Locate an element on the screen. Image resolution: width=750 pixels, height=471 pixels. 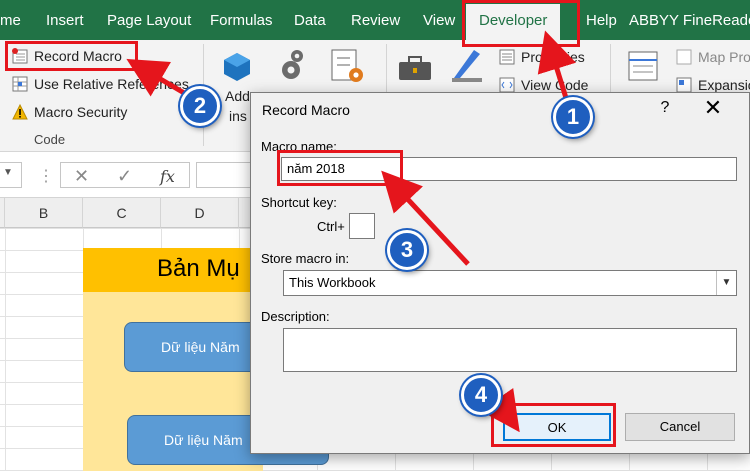
tab-review: Review is located at coordinates (375, 20).